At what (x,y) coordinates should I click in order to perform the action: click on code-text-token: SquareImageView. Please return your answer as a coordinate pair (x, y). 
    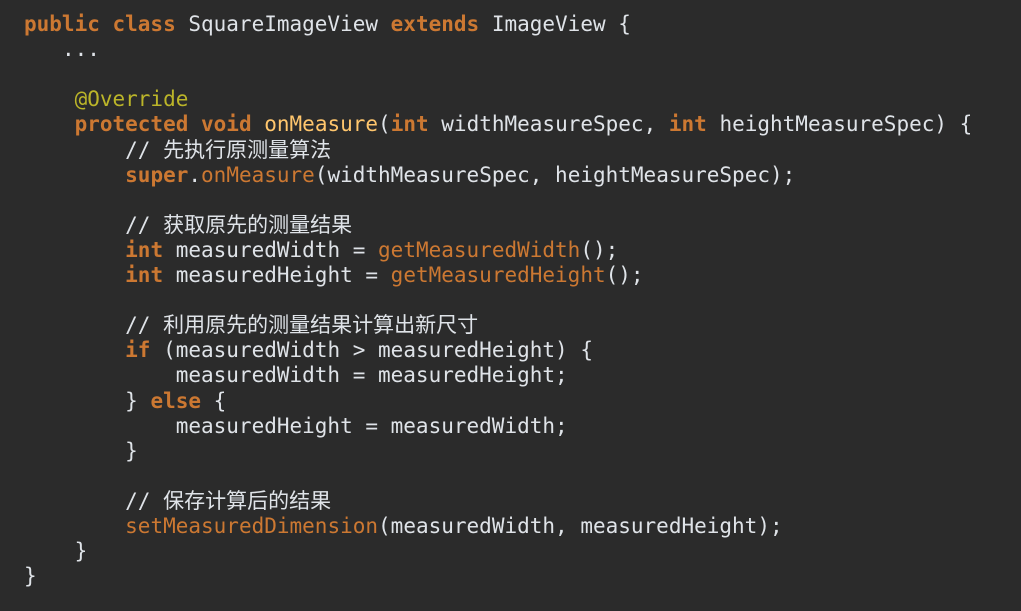
    Looking at the image, I should click on (283, 24).